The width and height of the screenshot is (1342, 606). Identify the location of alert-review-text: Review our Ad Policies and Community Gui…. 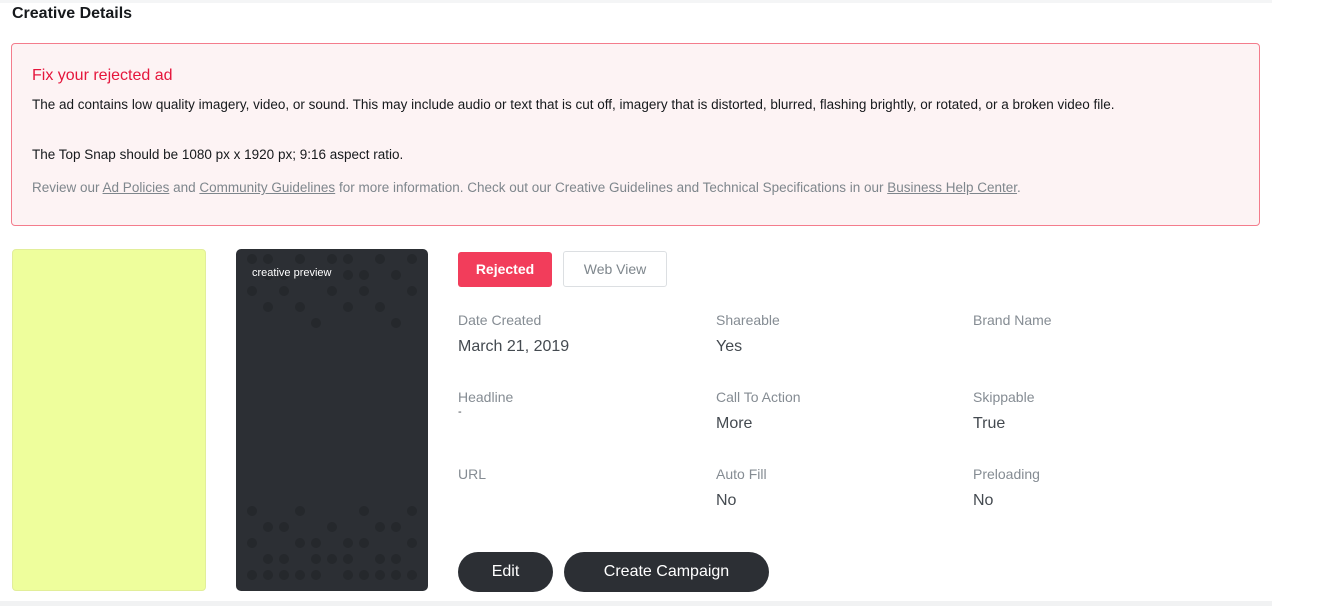
(526, 187).